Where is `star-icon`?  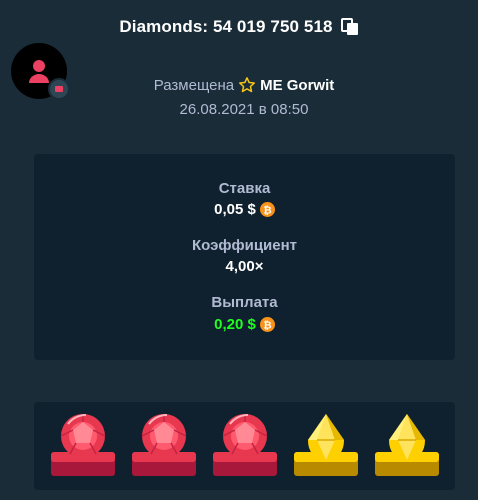
star-icon is located at coordinates (247, 85).